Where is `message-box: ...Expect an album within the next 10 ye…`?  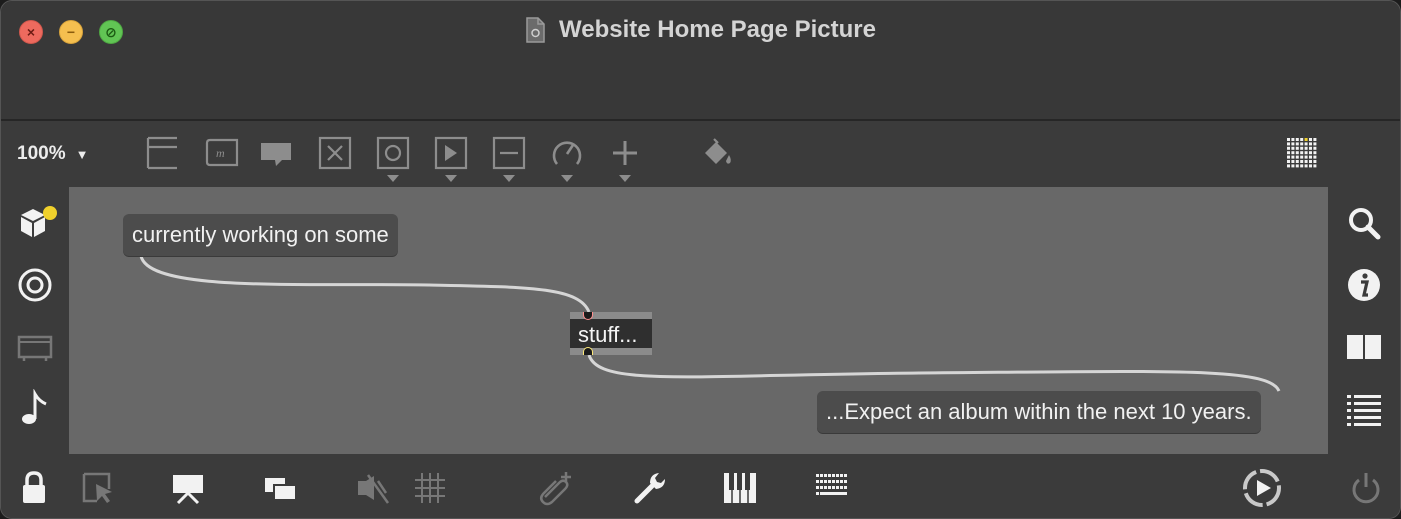 message-box: ...Expect an album within the next 10 ye… is located at coordinates (1039, 412).